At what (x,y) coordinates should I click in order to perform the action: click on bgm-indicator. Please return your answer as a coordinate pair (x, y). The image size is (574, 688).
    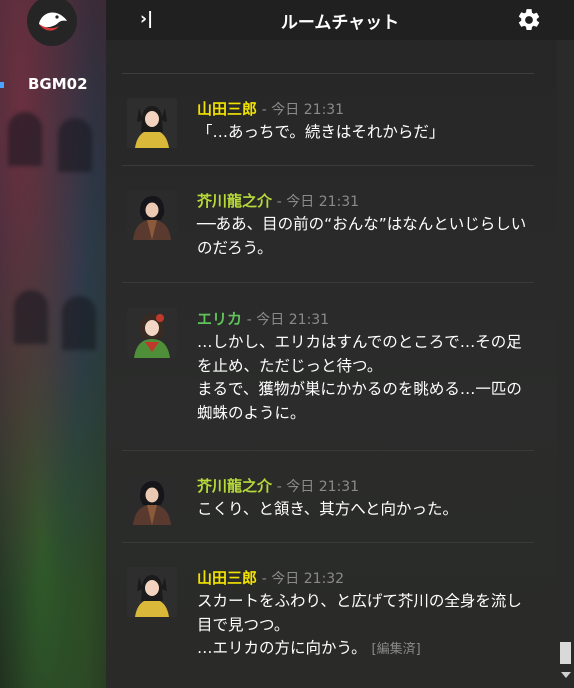
    Looking at the image, I should click on (2, 85).